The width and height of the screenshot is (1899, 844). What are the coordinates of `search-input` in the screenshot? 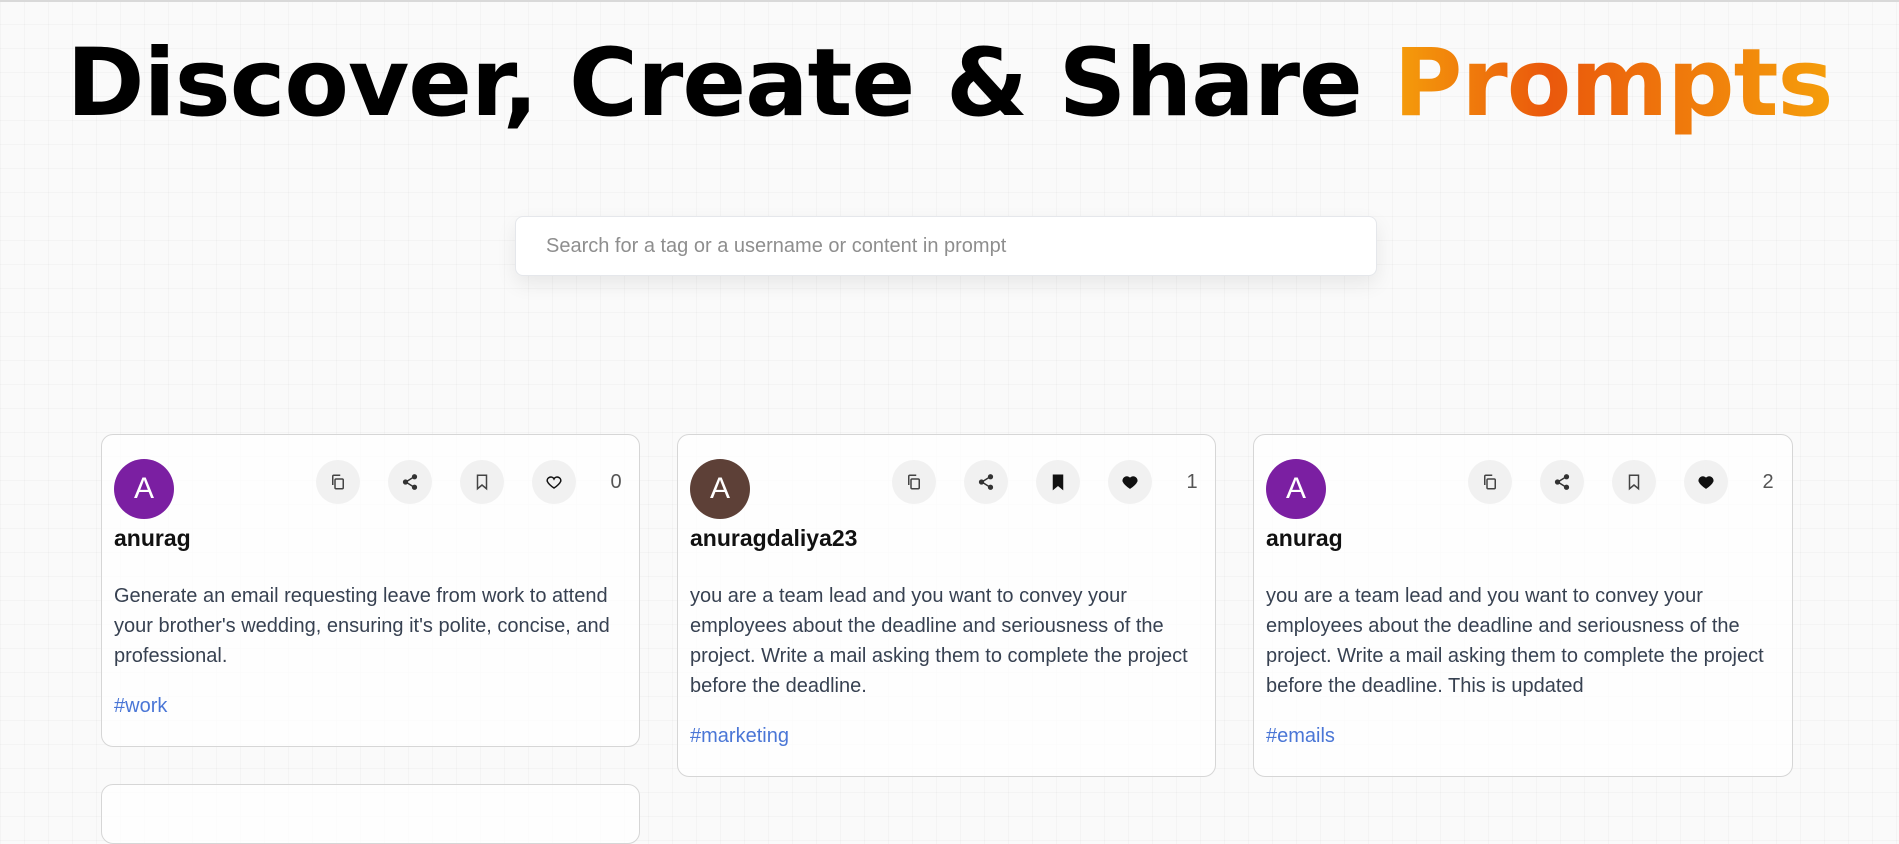 It's located at (946, 246).